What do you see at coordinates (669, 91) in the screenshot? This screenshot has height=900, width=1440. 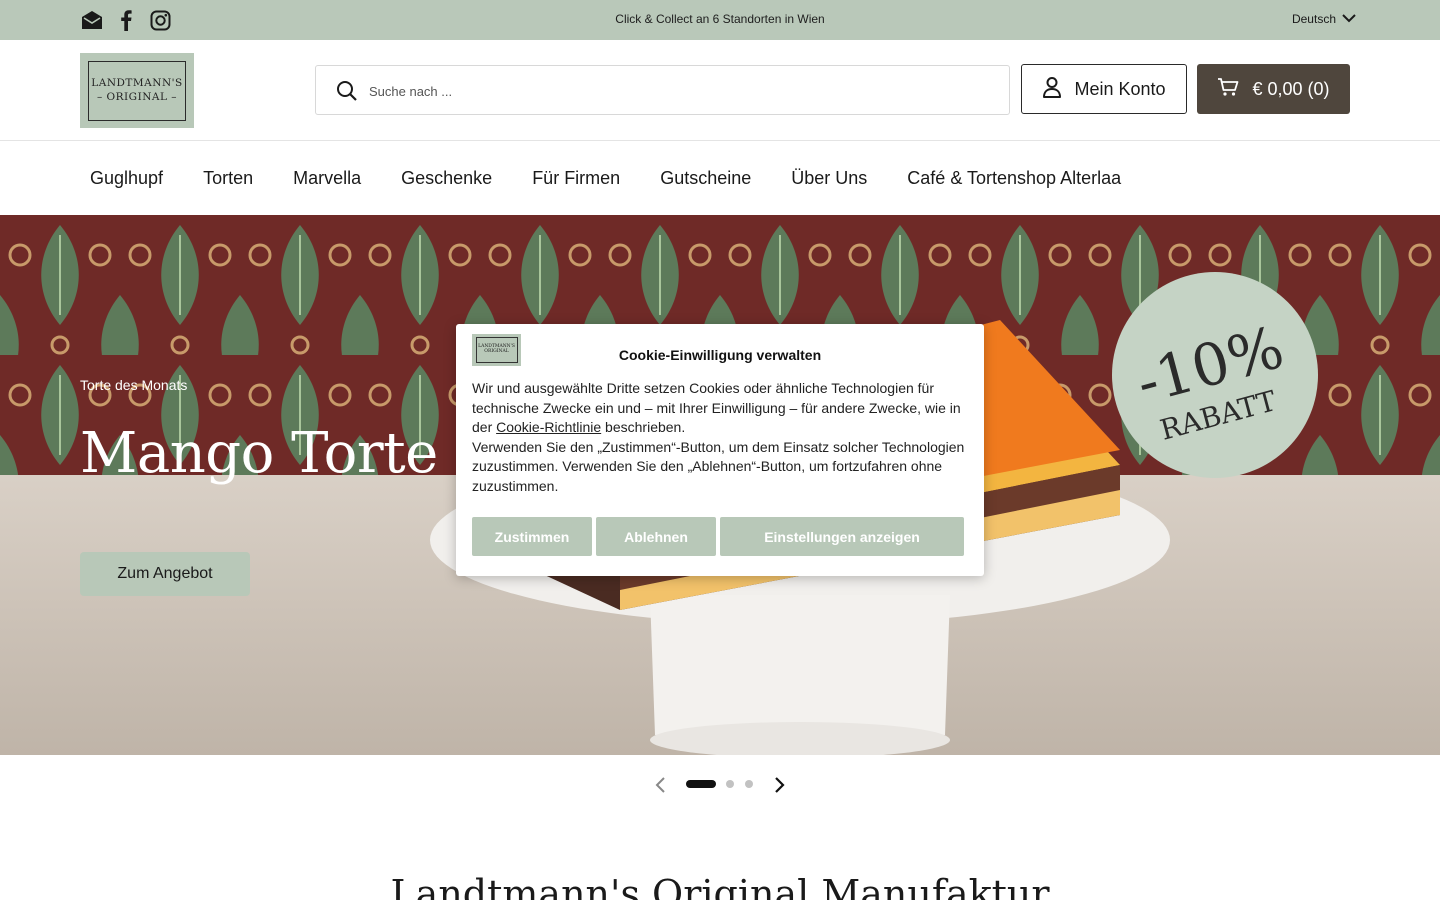 I see `search-input` at bounding box center [669, 91].